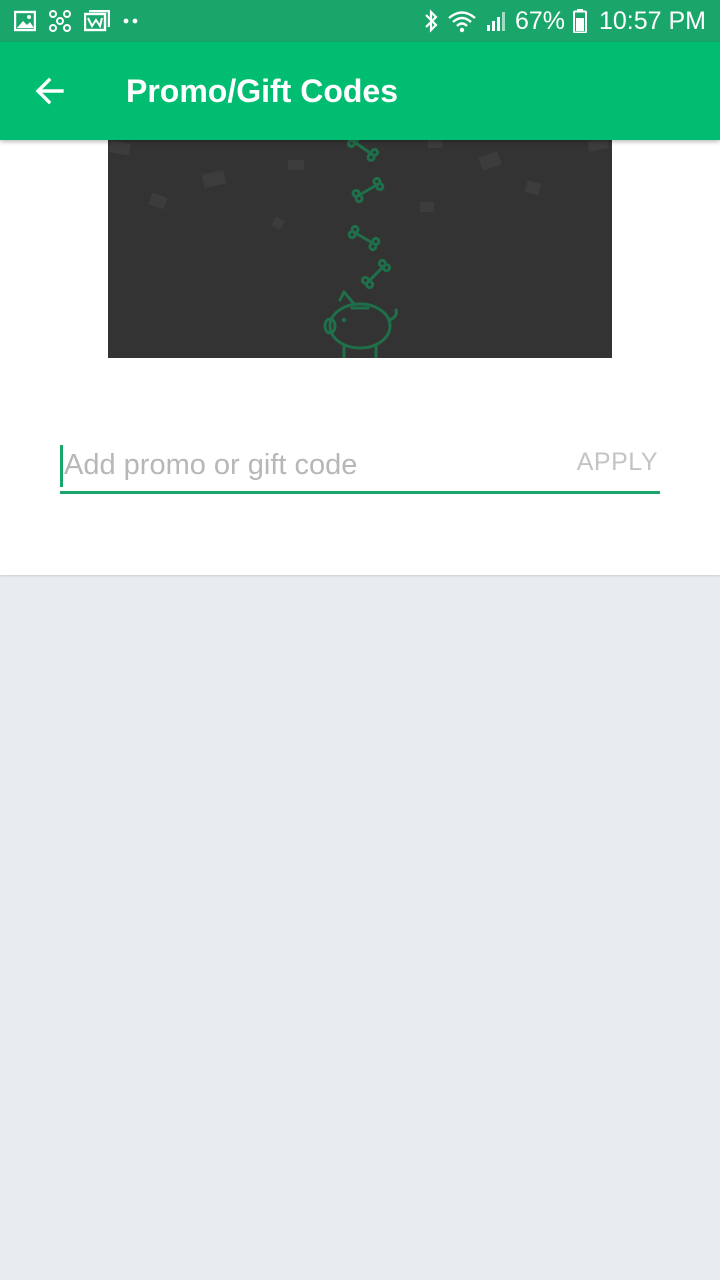  I want to click on signal-icon, so click(496, 21).